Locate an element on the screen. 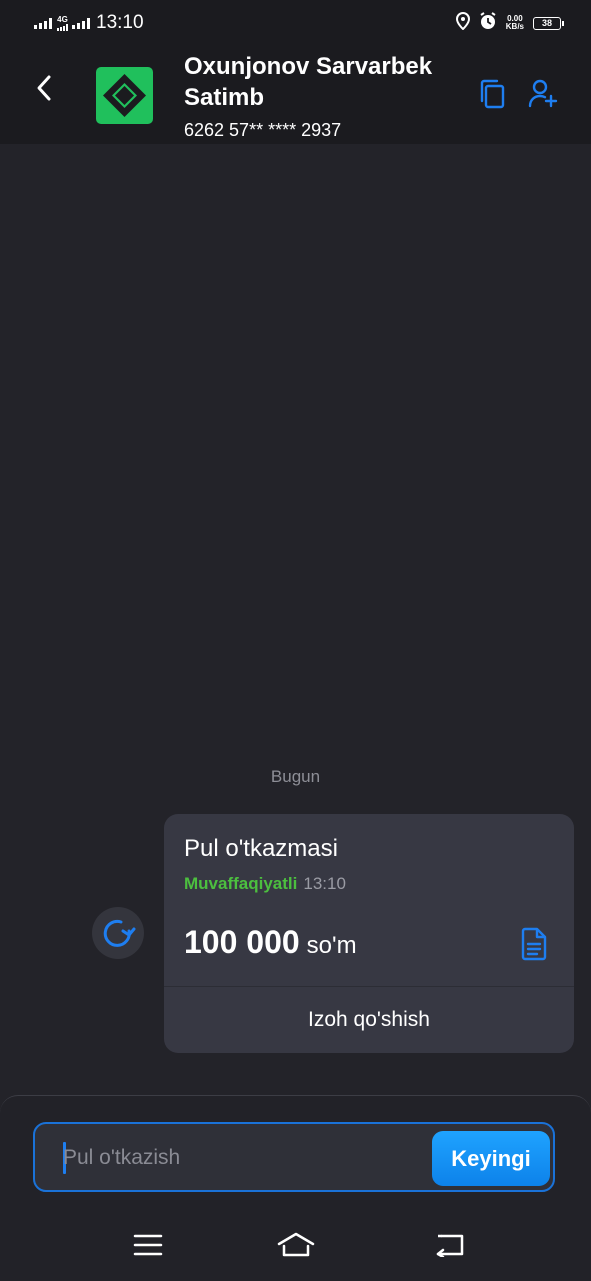 The image size is (591, 1281). copy-icon is located at coordinates (492, 94).